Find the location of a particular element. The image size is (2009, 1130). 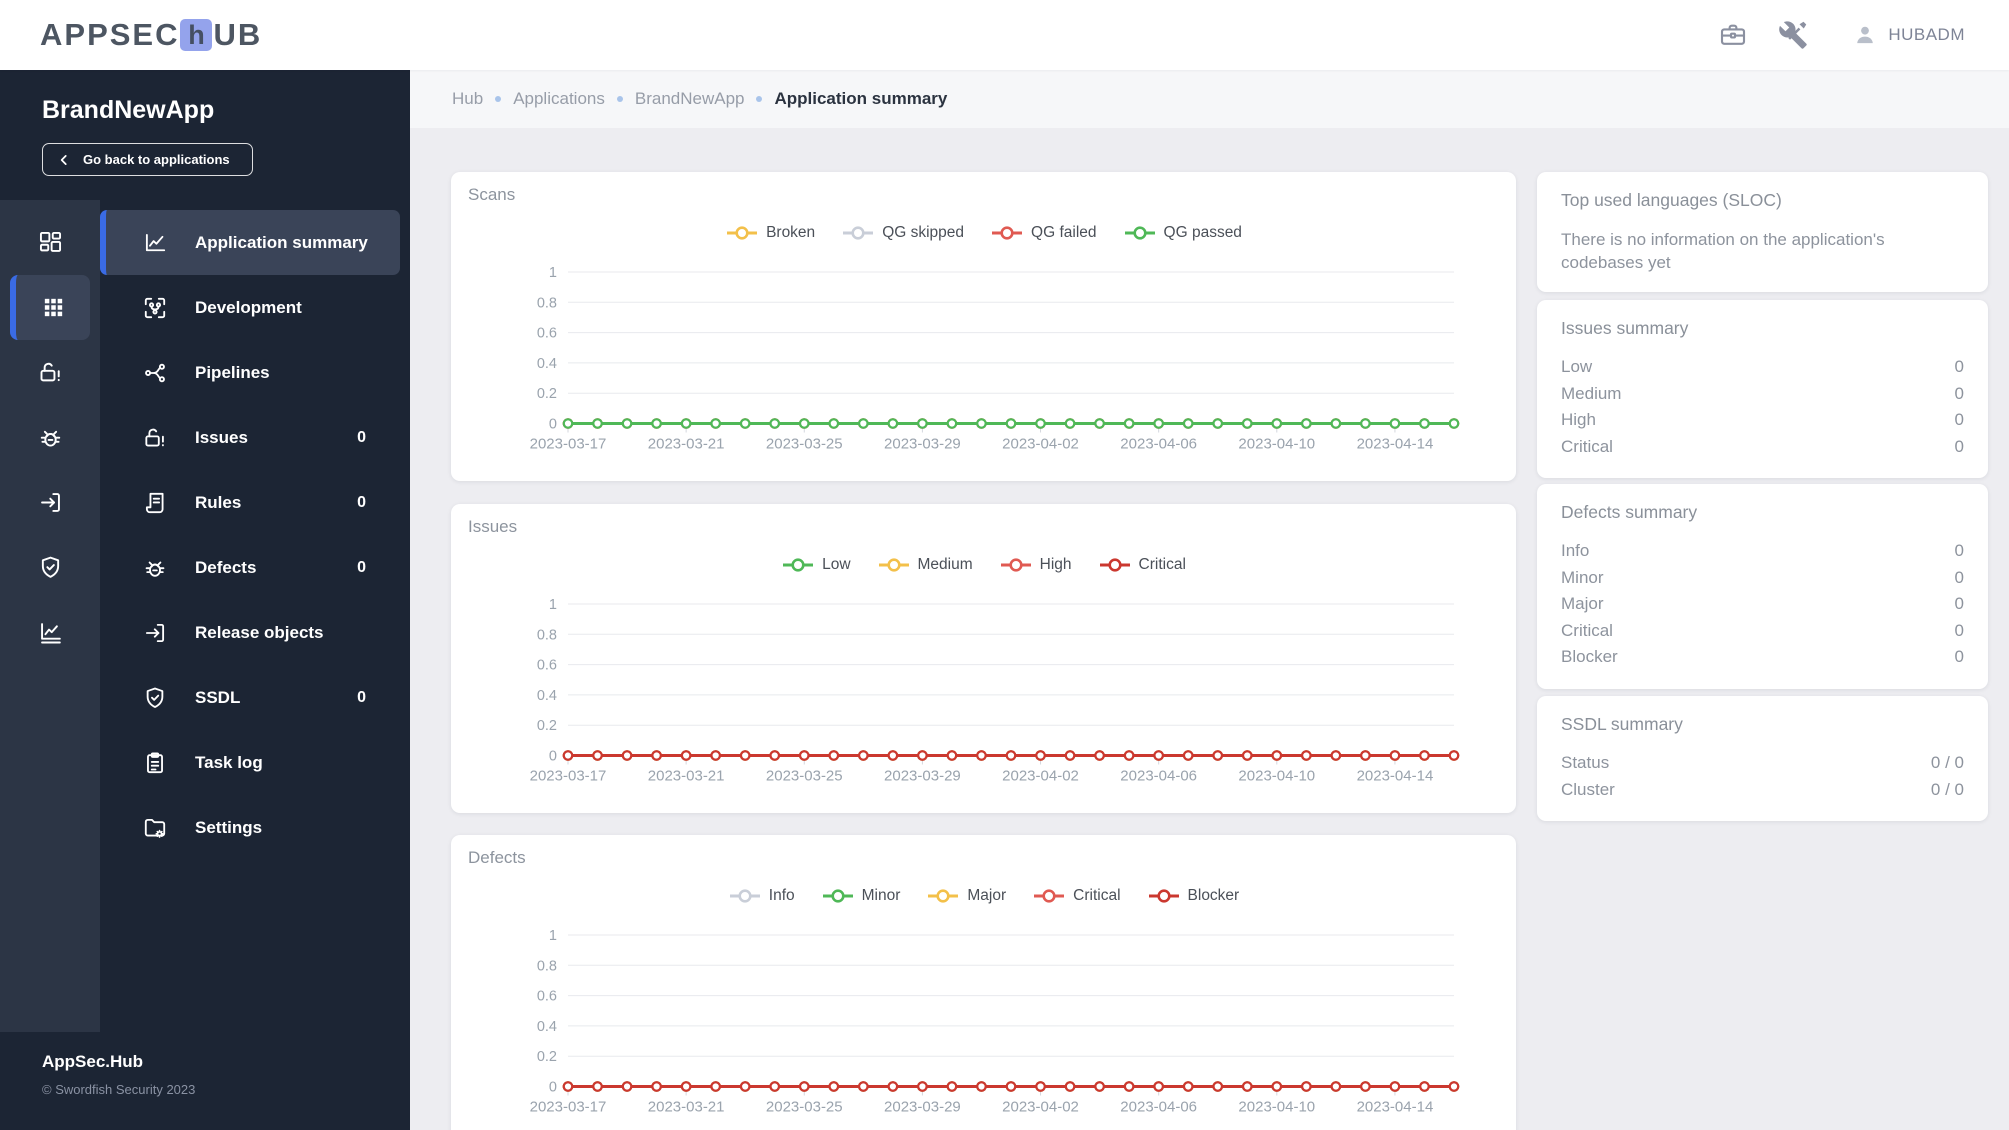

legend-label: High is located at coordinates (1055, 564).